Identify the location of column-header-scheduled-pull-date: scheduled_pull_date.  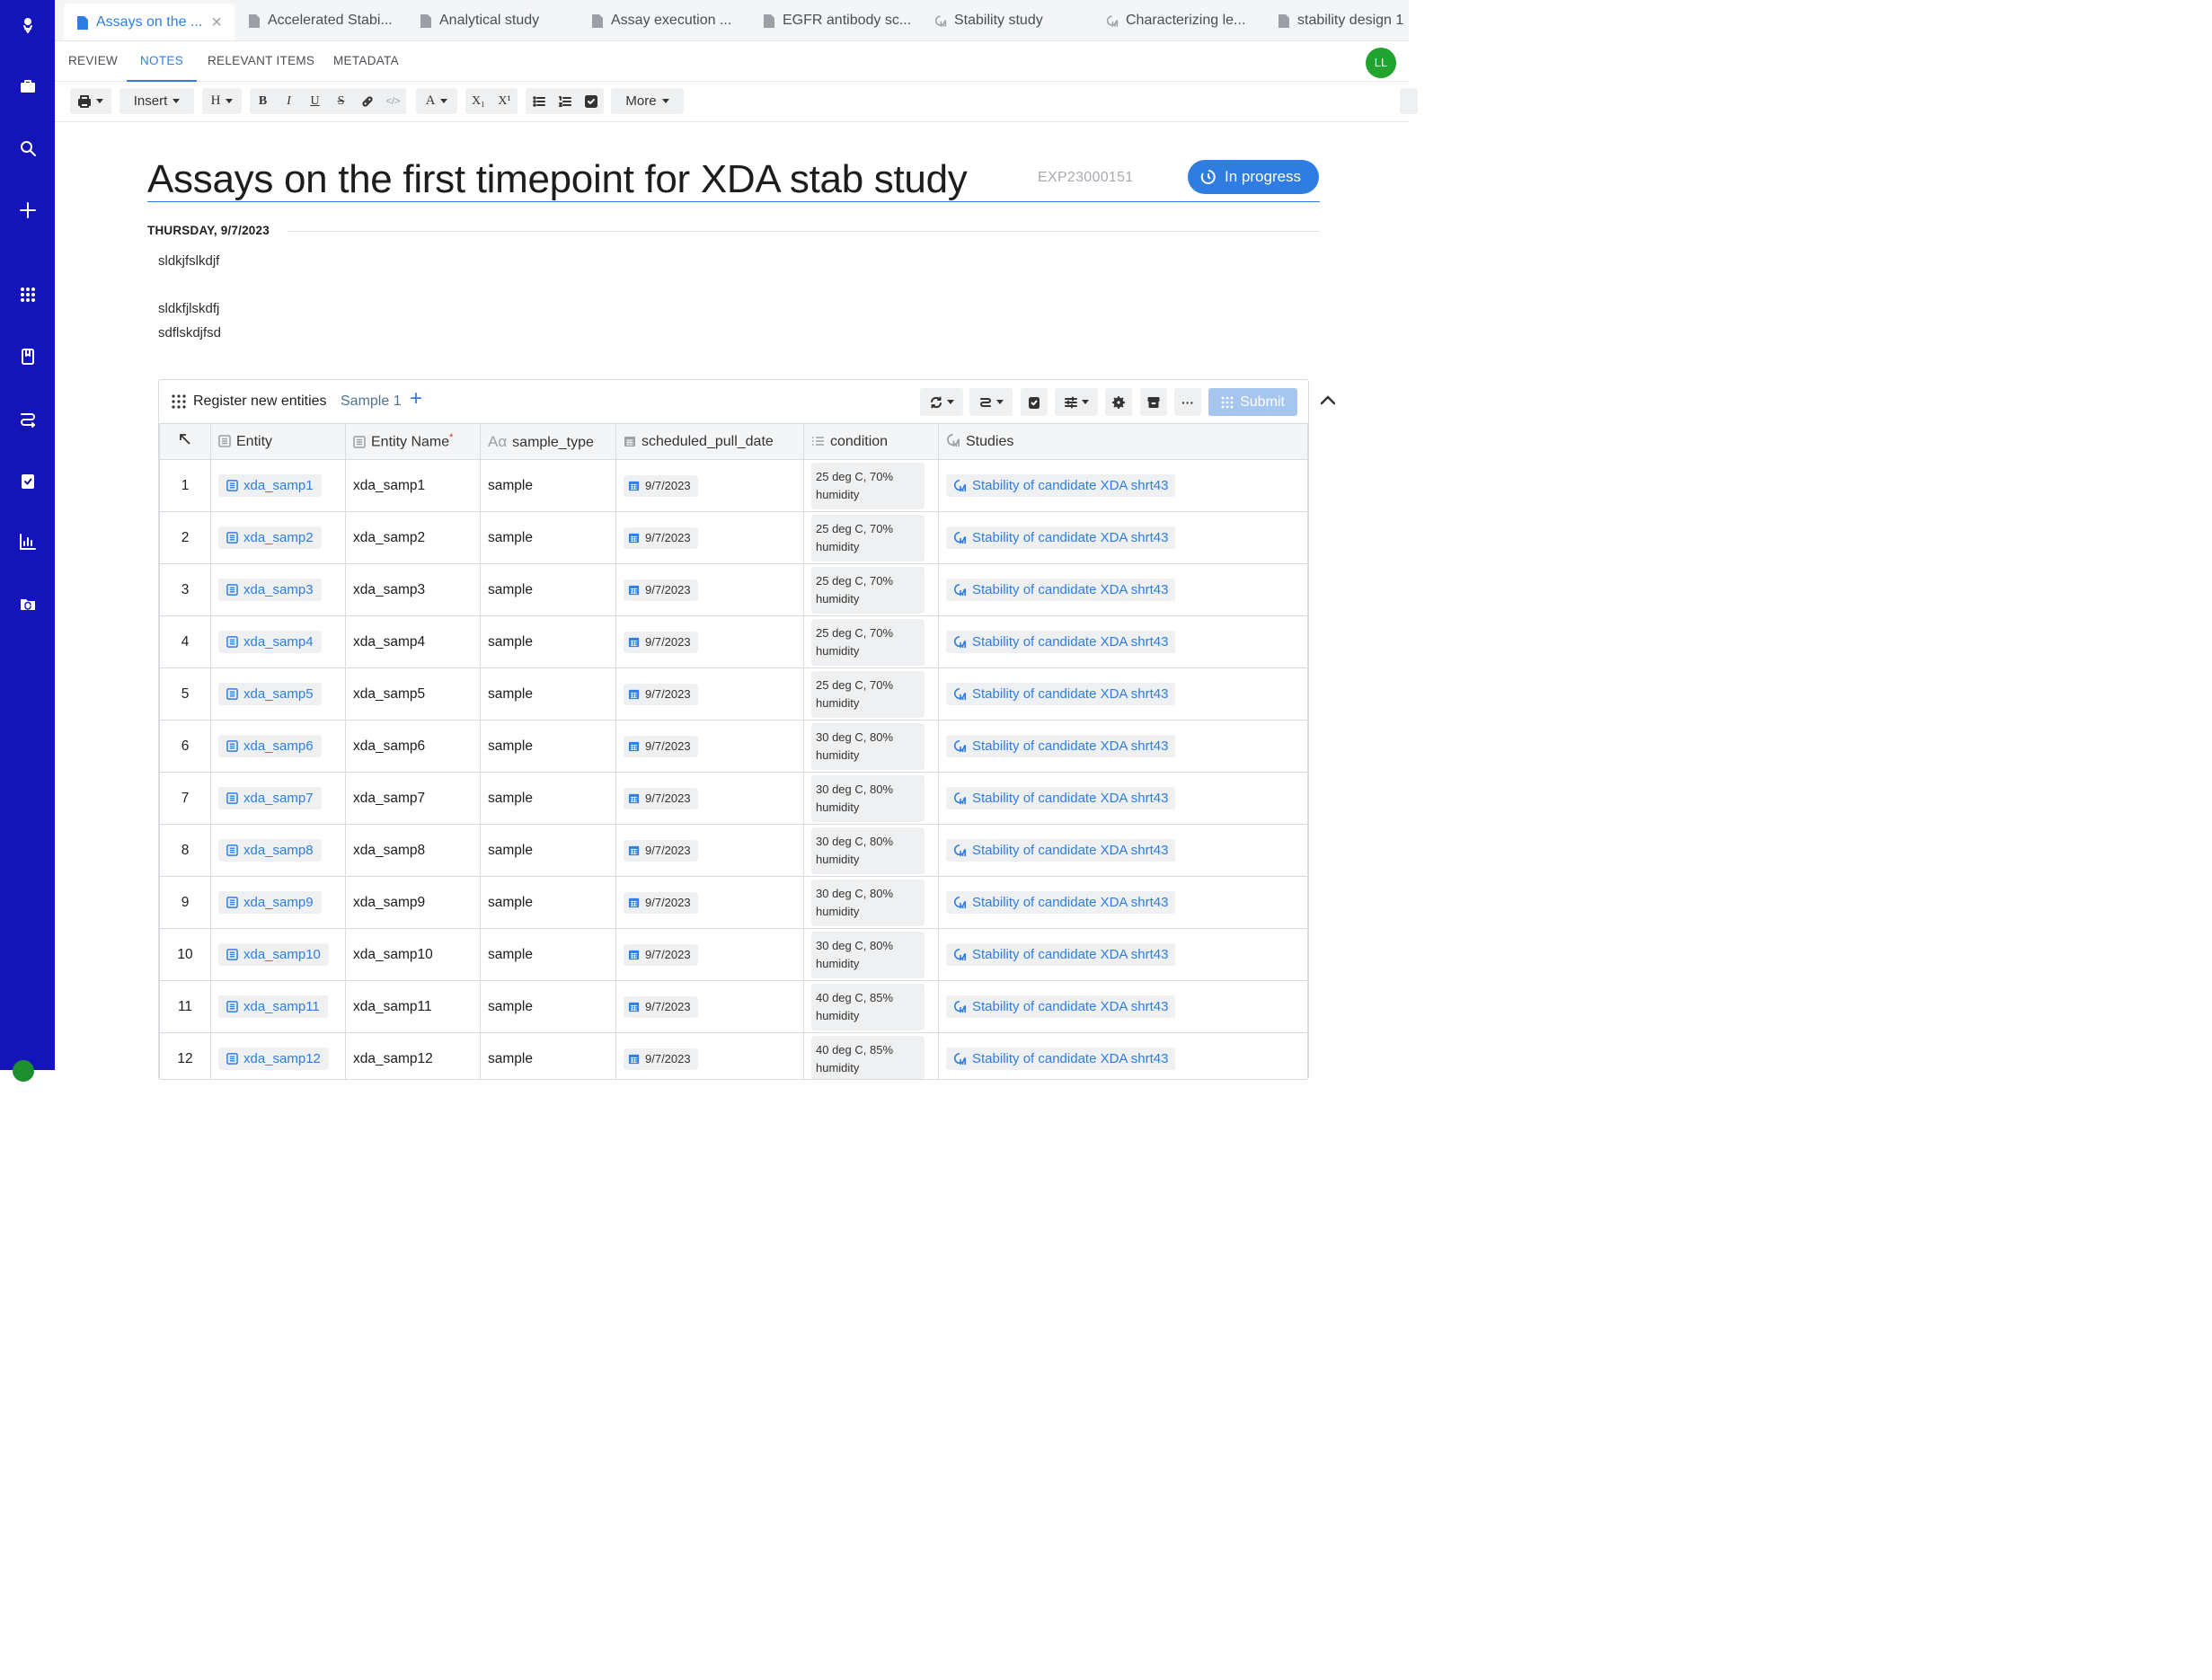
(709, 442).